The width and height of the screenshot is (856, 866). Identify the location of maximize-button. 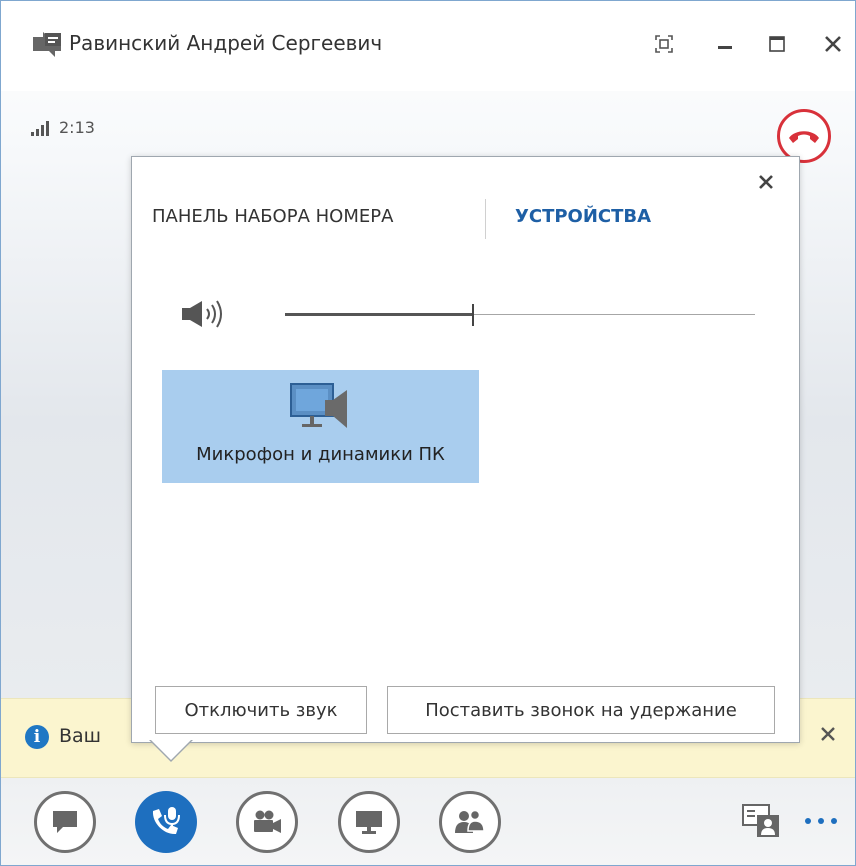
(777, 44).